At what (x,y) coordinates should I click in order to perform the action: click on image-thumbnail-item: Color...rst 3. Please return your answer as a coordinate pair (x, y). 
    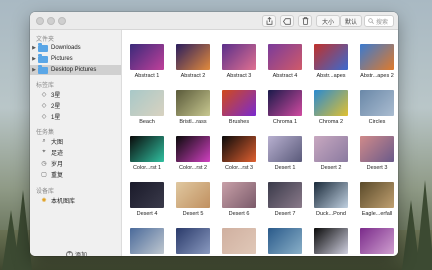
    Looking at the image, I should click on (239, 160).